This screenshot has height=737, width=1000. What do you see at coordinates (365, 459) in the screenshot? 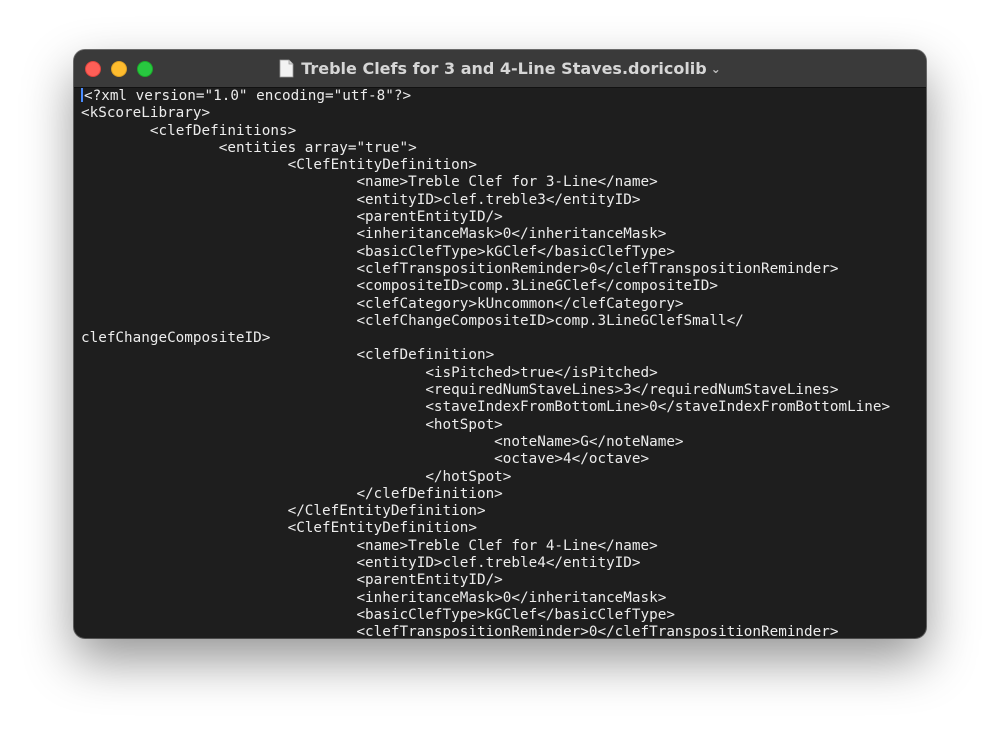
I see `code-line: <octave>4</octave>` at bounding box center [365, 459].